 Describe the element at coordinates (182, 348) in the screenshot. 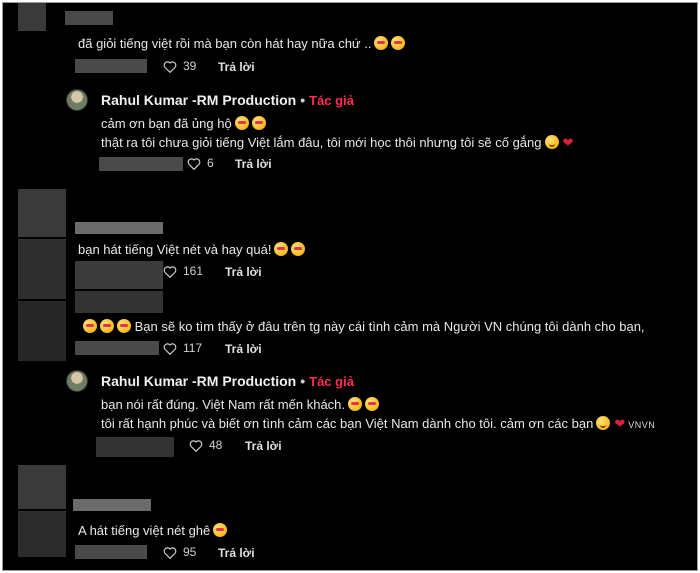

I see `like-button: 117` at that location.